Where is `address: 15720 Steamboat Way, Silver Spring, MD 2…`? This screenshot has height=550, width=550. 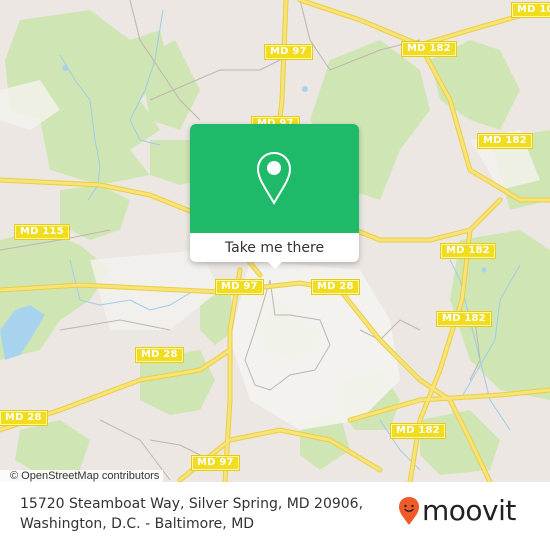
address: 15720 Steamboat Way, Silver Spring, MD 2… is located at coordinates (191, 514).